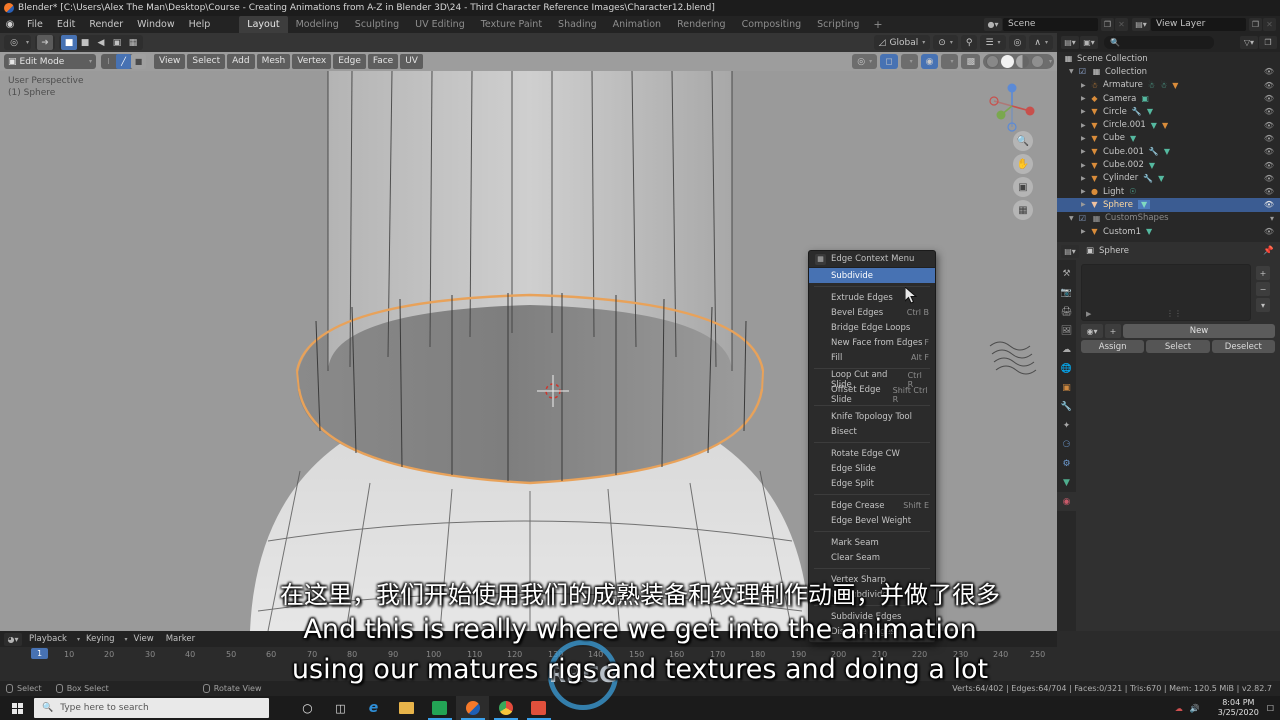 The width and height of the screenshot is (1280, 720). What do you see at coordinates (200, 24) in the screenshot?
I see `menu-help: Help` at bounding box center [200, 24].